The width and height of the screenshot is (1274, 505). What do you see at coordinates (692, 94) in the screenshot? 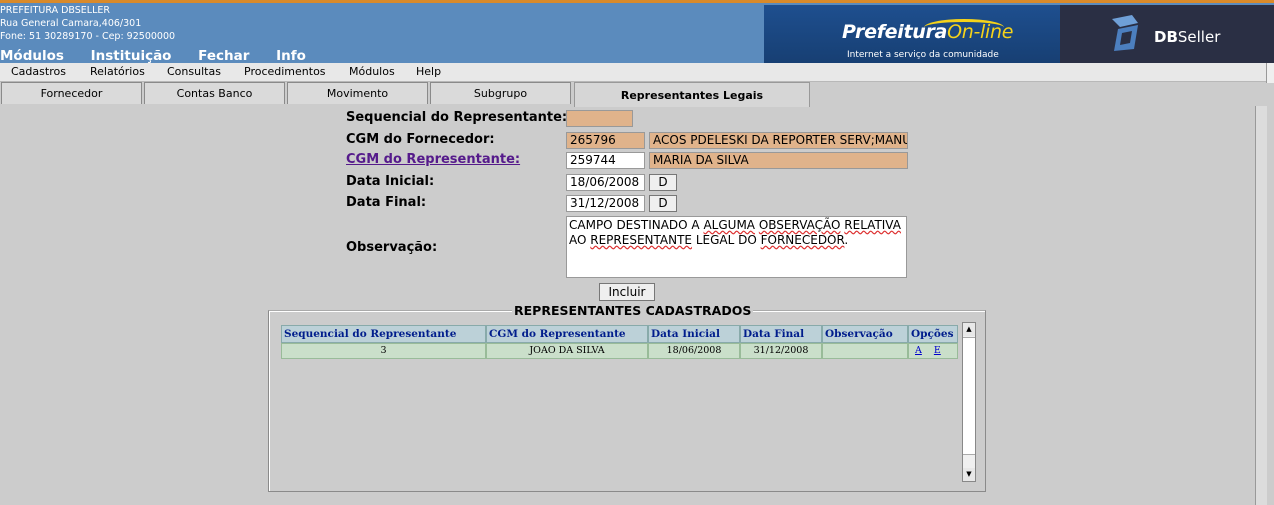
I see `tab-representantes-legais: Representantes Legais` at bounding box center [692, 94].